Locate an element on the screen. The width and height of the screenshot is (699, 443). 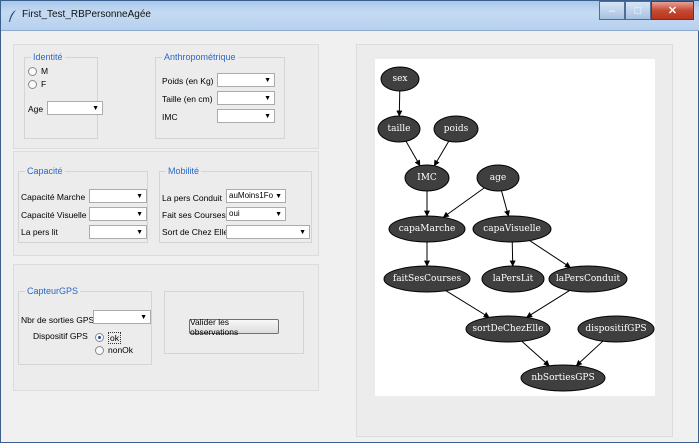
taille-select: ▼ is located at coordinates (246, 98).